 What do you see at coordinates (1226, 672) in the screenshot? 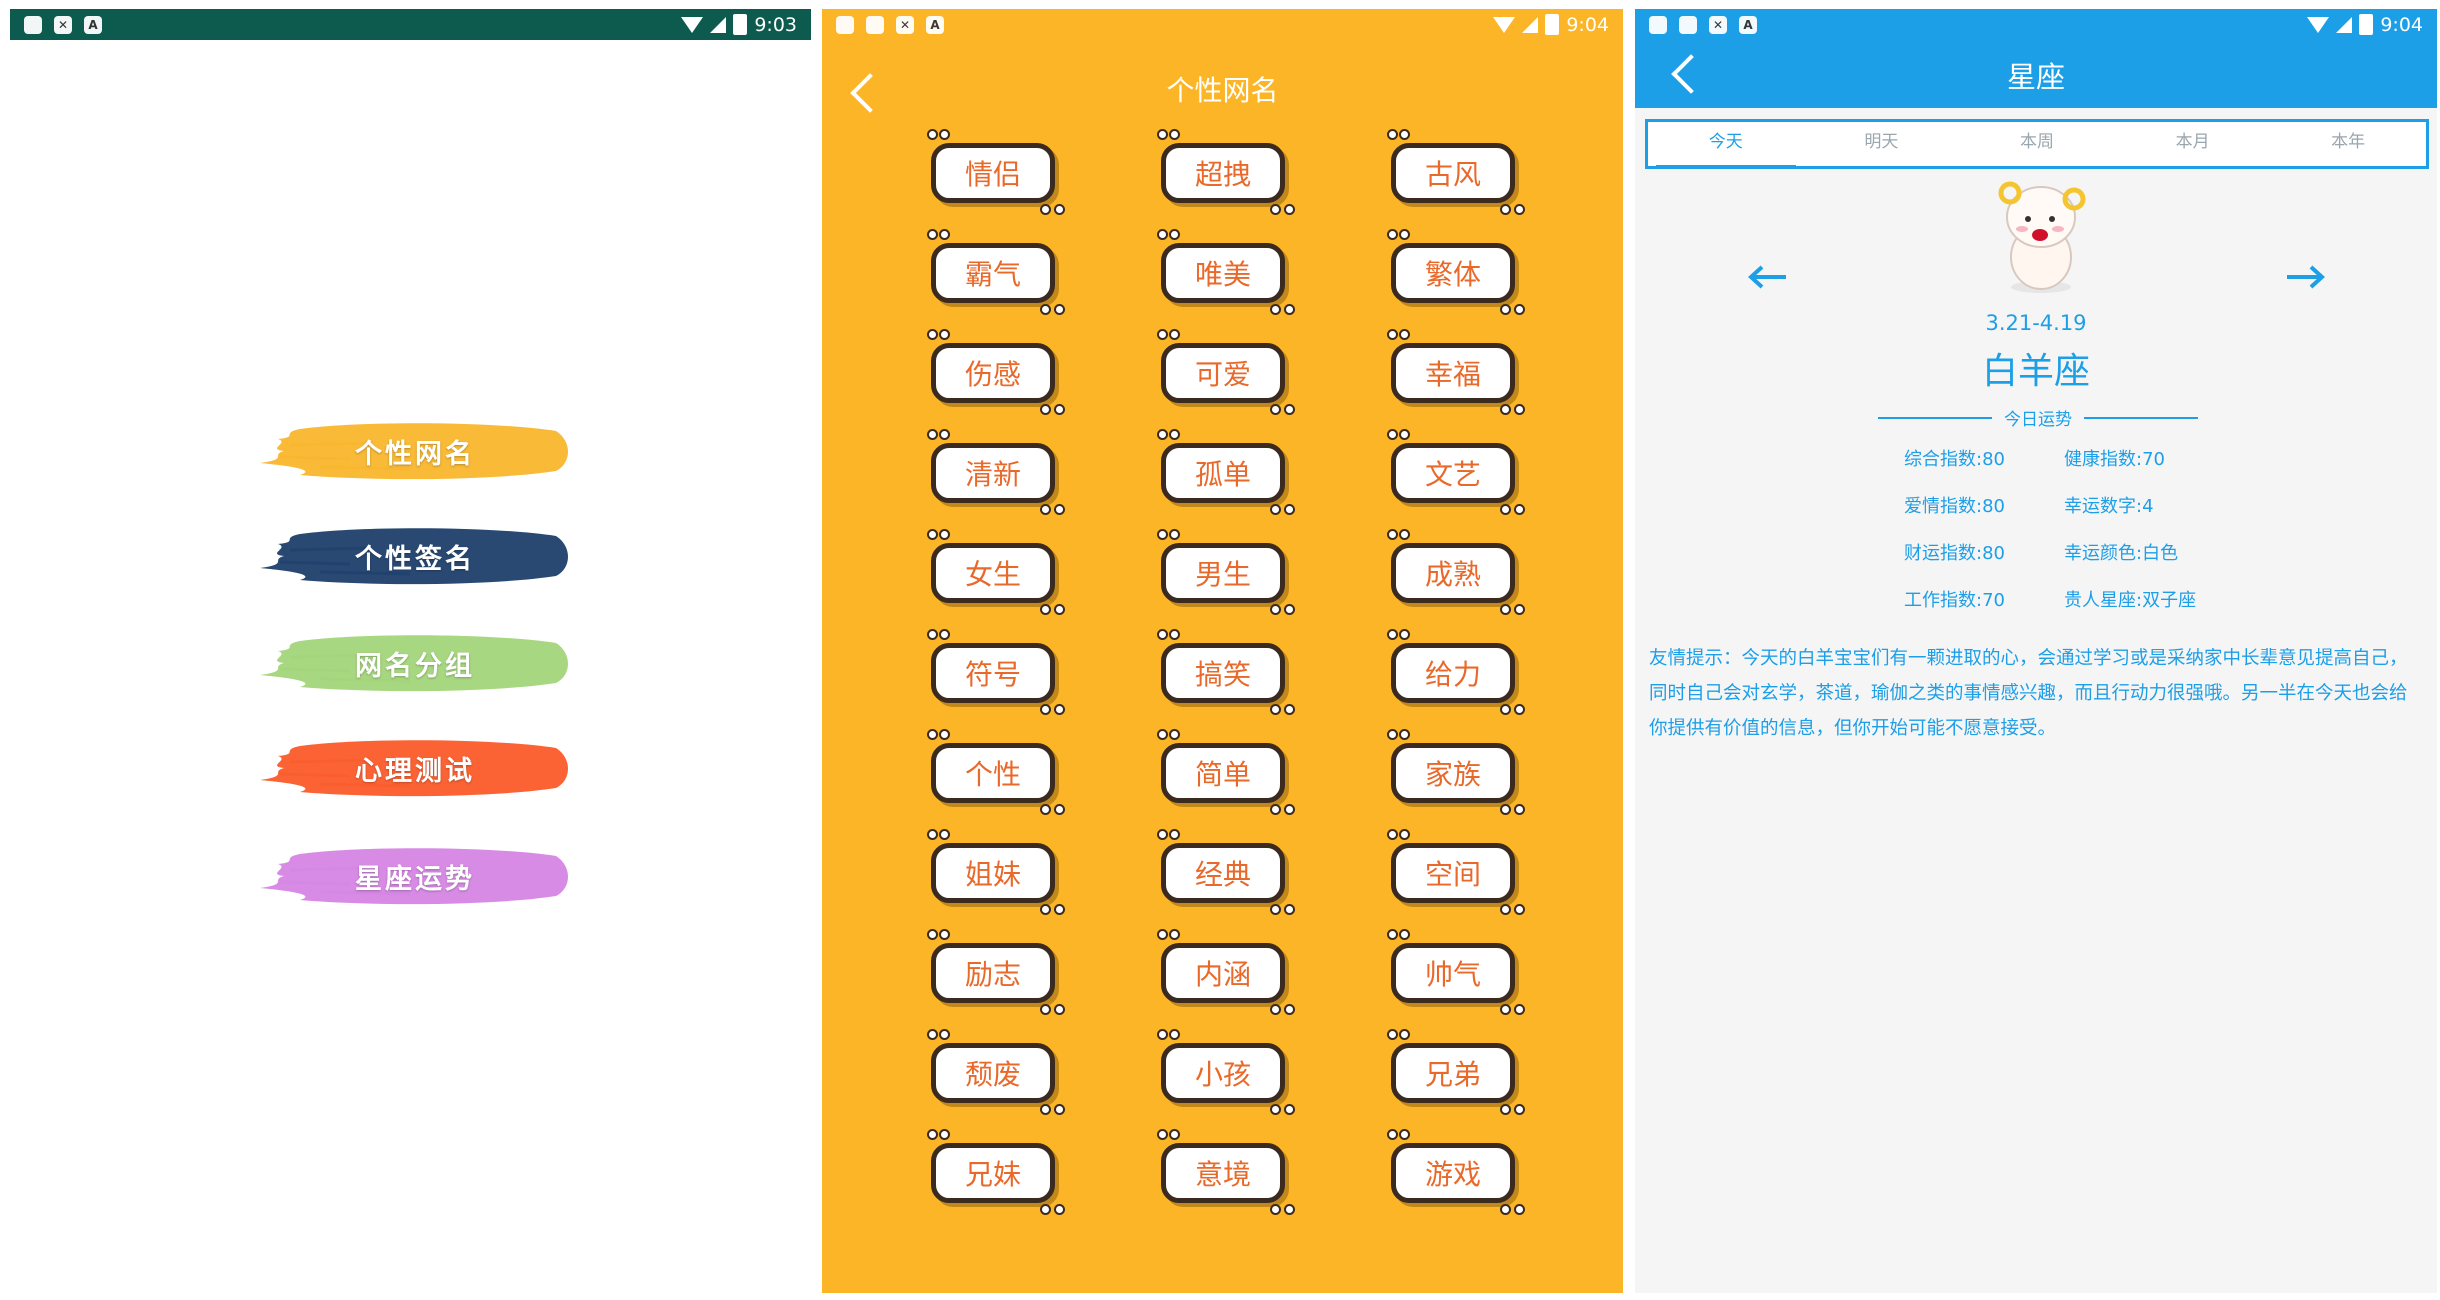
I see `tag-button: 搞笑` at bounding box center [1226, 672].